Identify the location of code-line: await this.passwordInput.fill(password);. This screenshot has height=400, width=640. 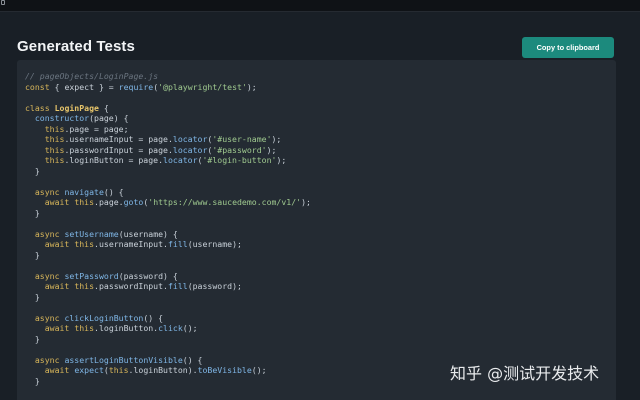
(168, 286).